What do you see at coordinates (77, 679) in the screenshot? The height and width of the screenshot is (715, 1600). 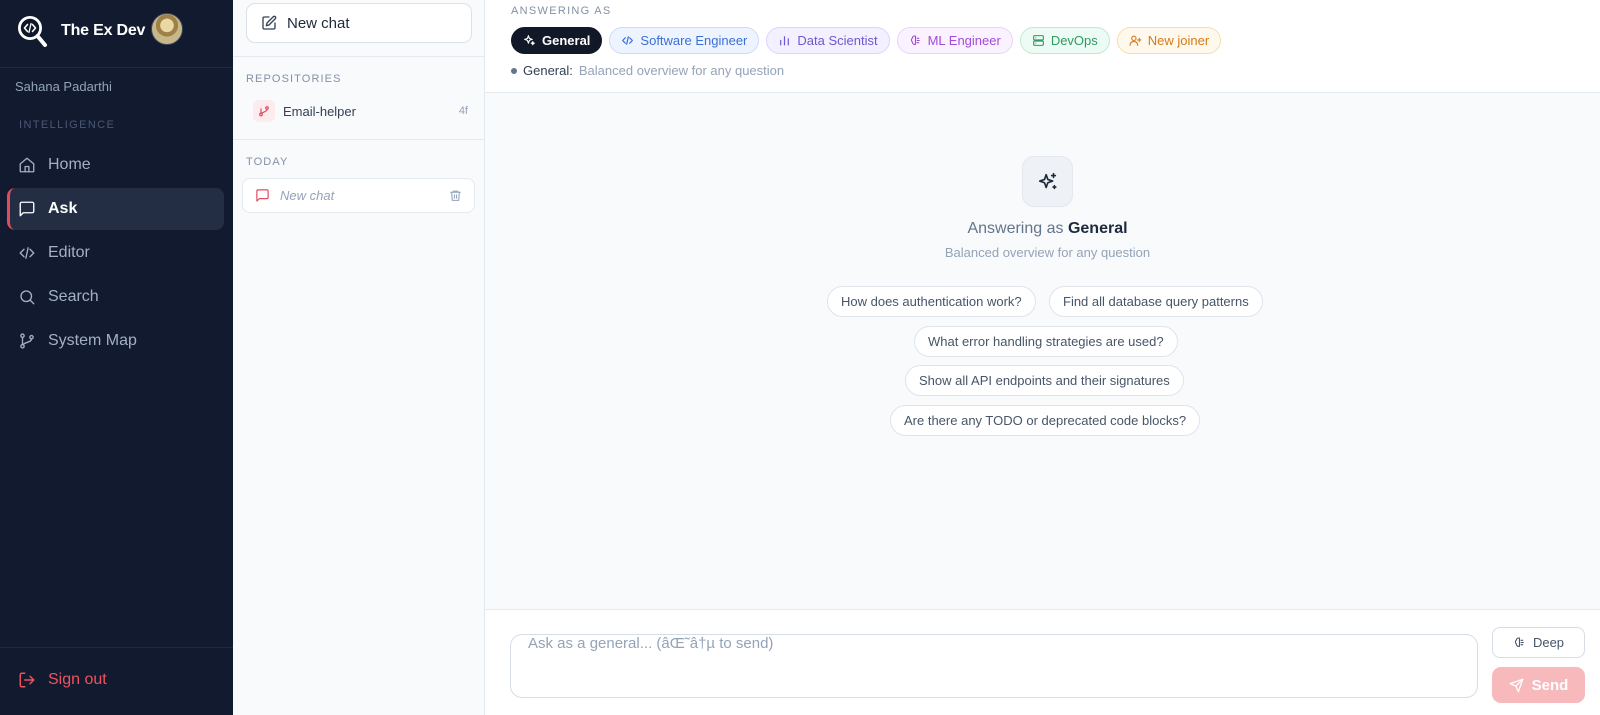 I see `sign-out-label: Sign out` at bounding box center [77, 679].